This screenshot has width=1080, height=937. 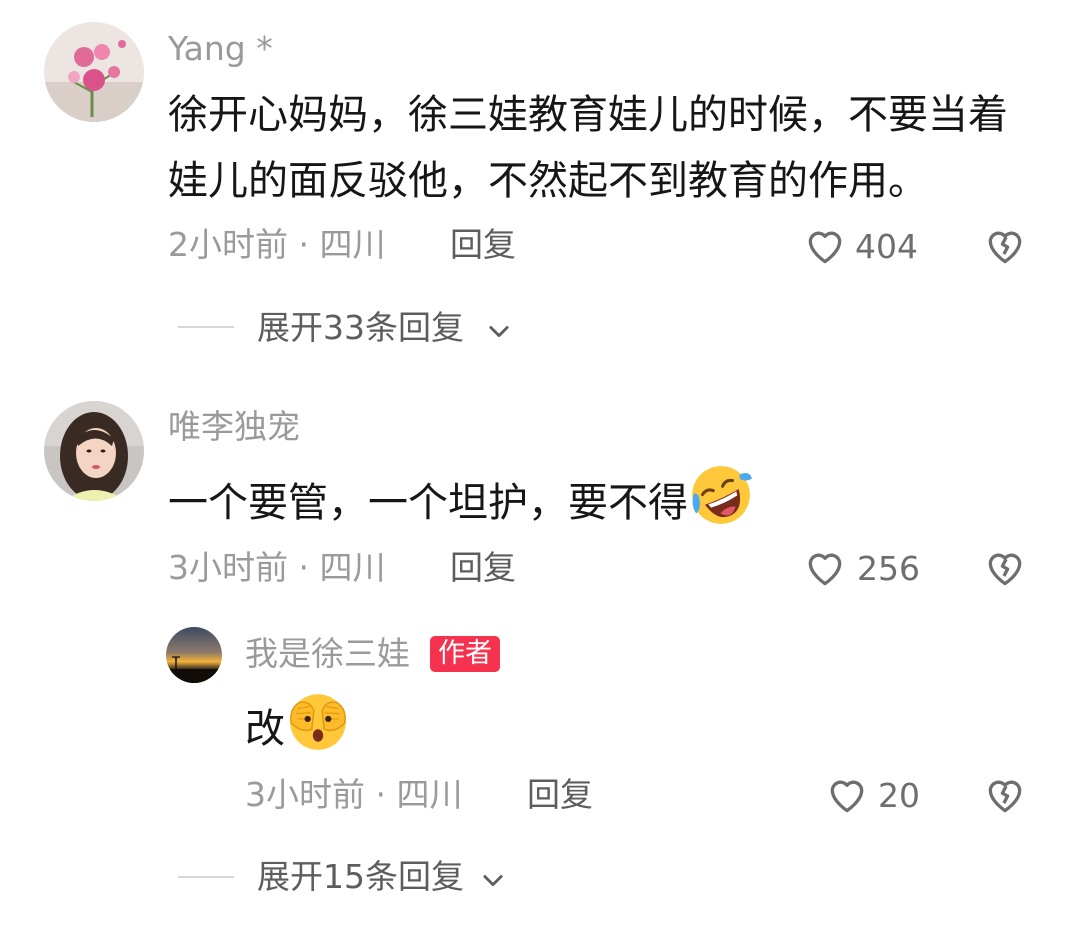 I want to click on comment-time-location: 2小时前 · 四川, so click(x=277, y=244).